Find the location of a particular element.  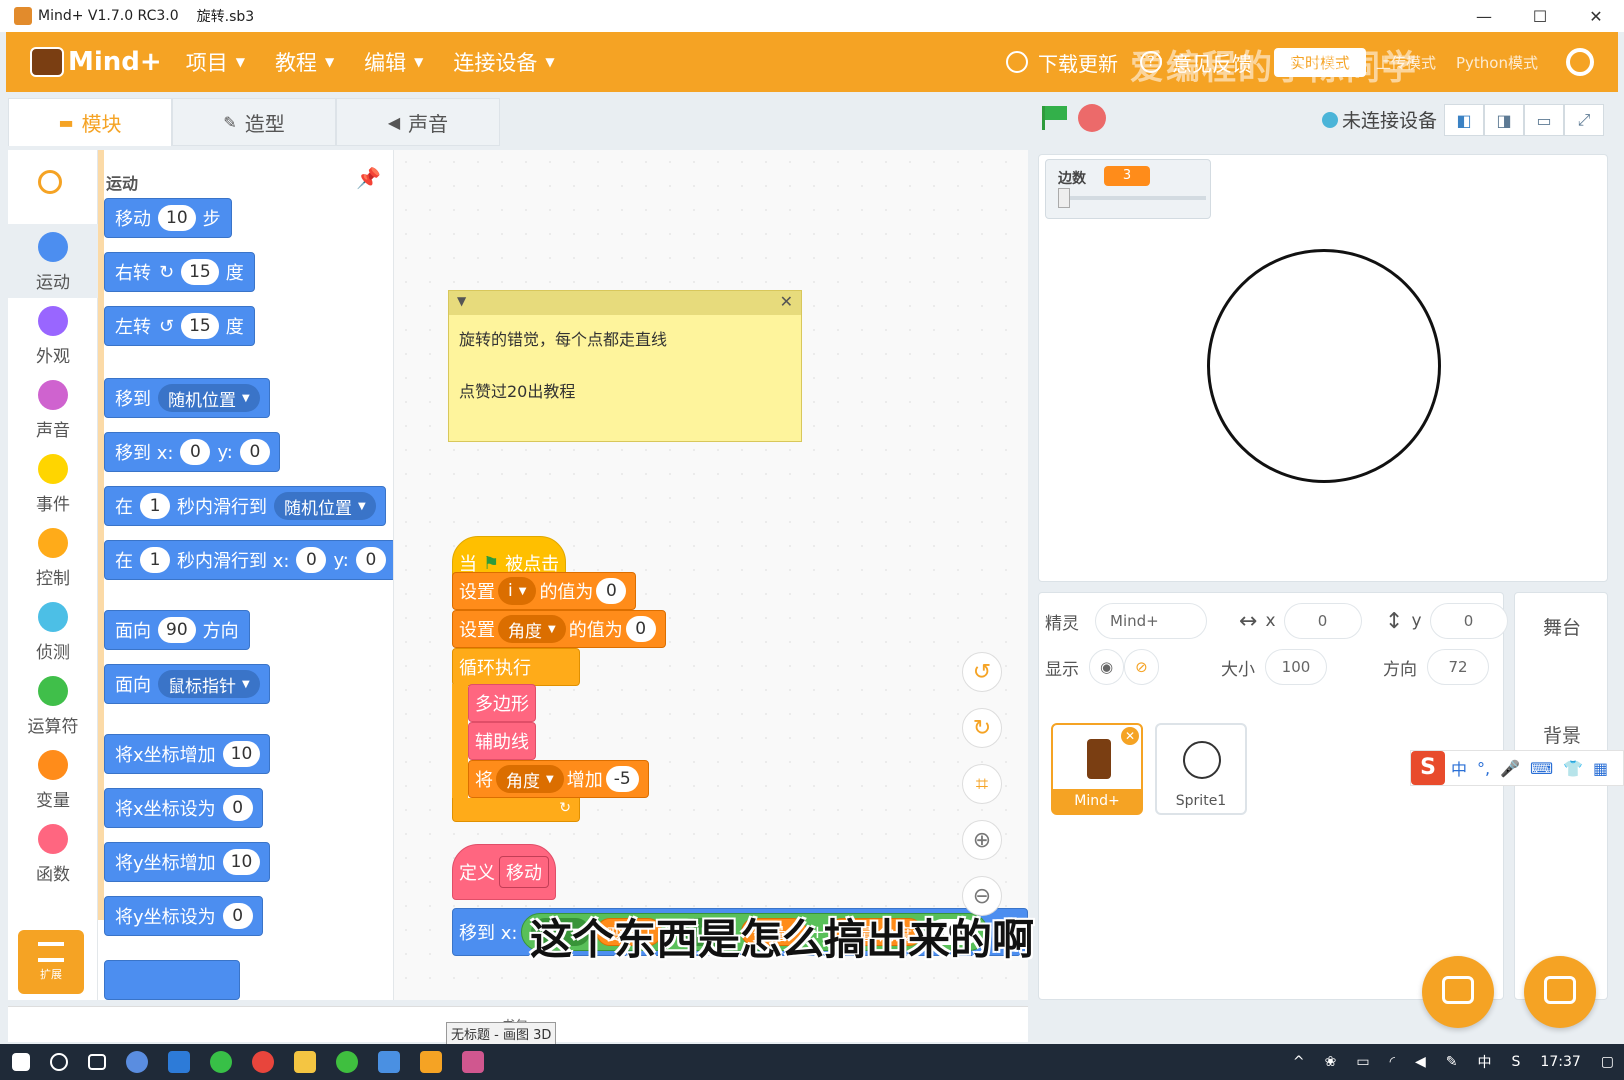

fullscreen-icon: ⤢ is located at coordinates (1584, 120).